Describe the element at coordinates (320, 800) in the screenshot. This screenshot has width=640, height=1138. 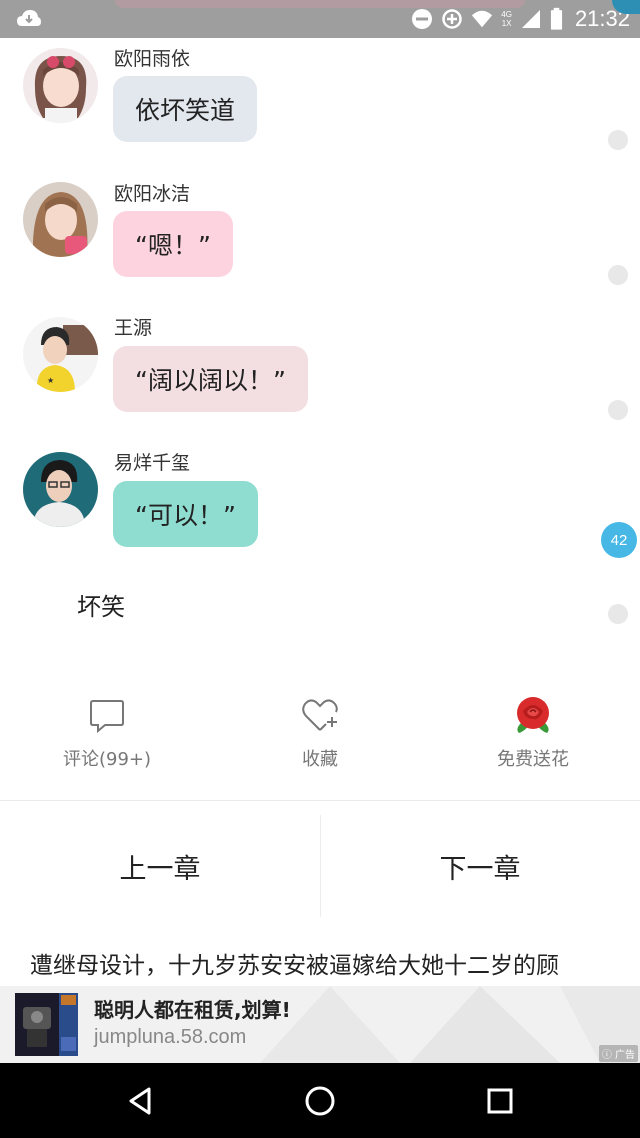
I see `divider` at that location.